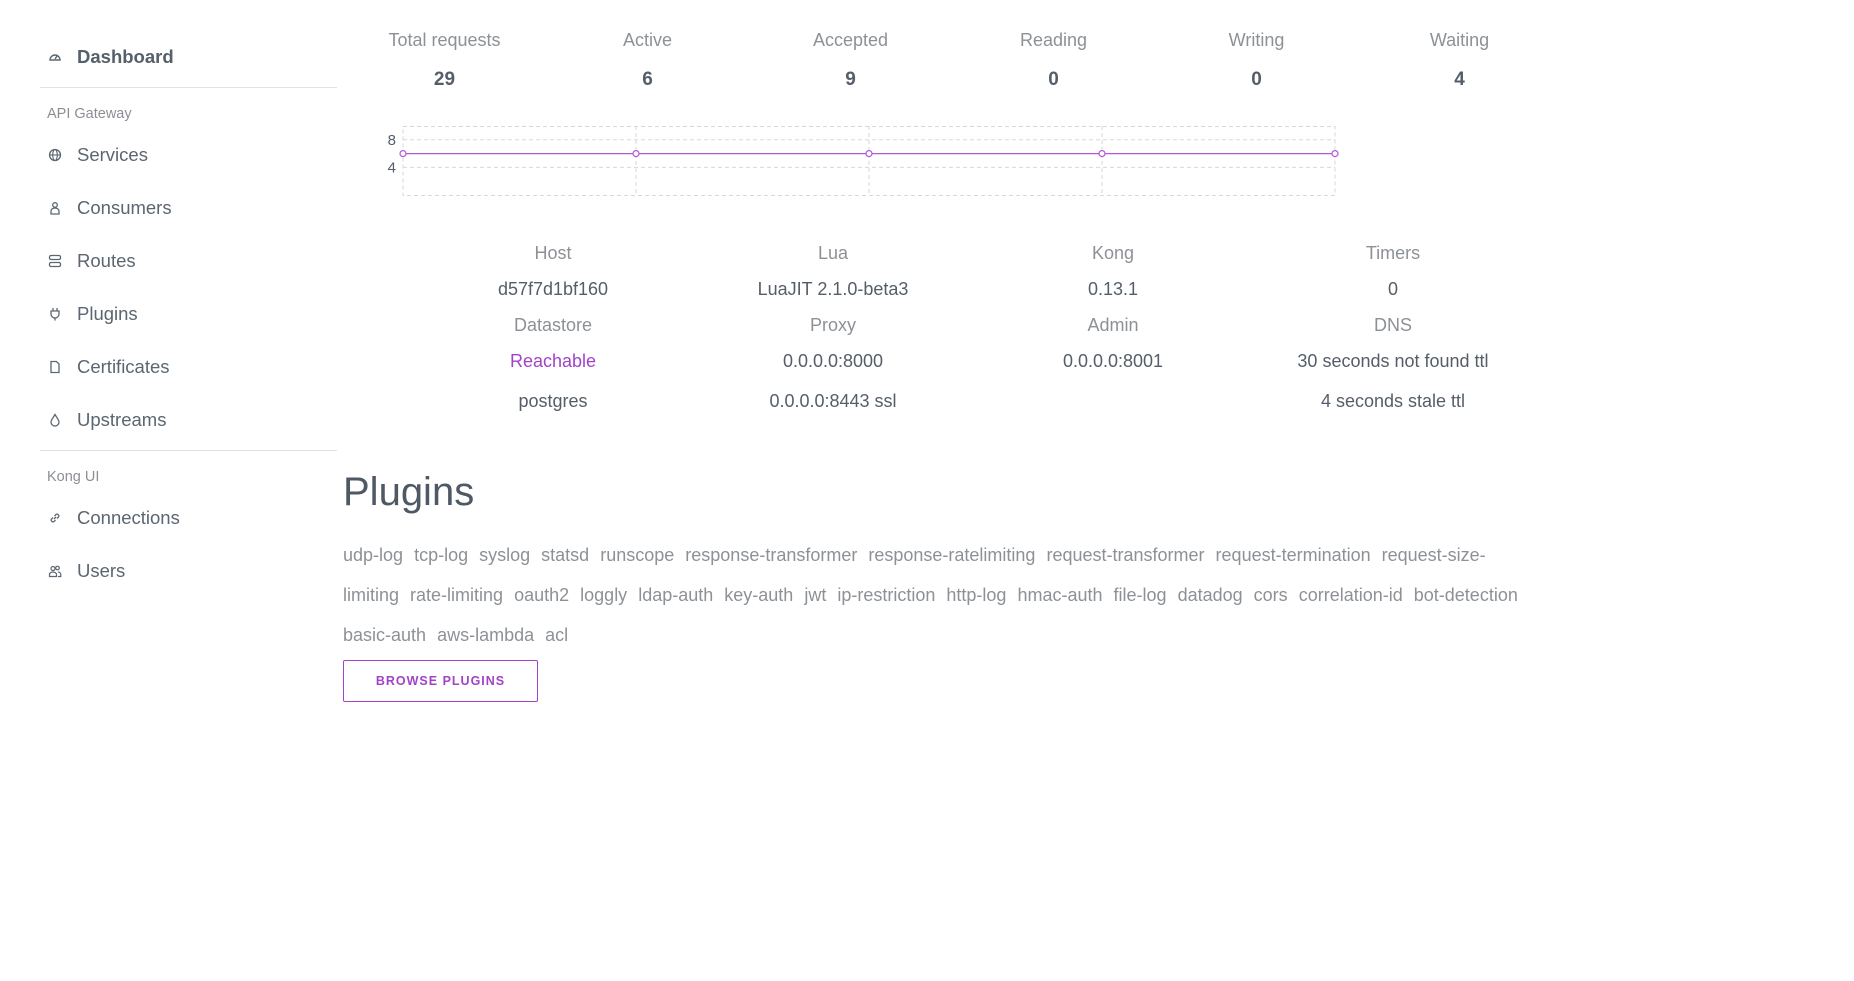 The image size is (1854, 981). What do you see at coordinates (832, 325) in the screenshot?
I see `info-heading: Proxy` at bounding box center [832, 325].